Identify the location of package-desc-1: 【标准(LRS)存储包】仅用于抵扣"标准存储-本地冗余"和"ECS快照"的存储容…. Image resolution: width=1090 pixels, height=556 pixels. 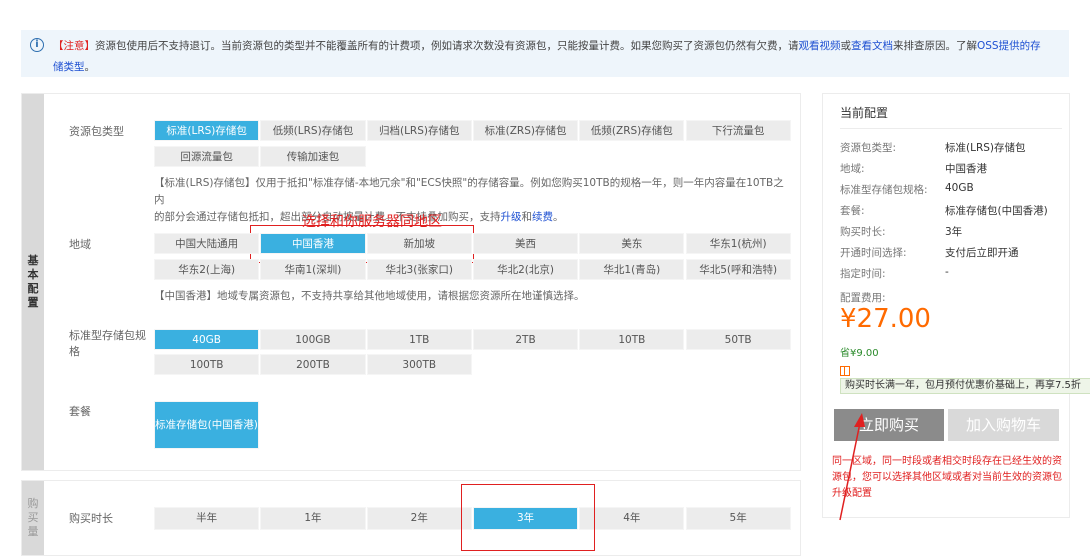
(469, 191).